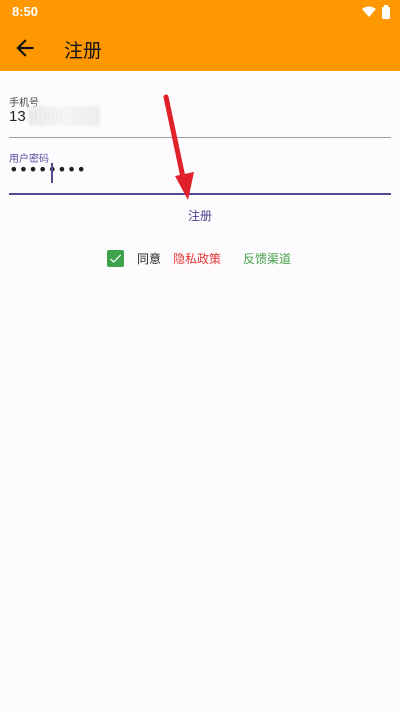  I want to click on app-bar: 注册, so click(200, 47).